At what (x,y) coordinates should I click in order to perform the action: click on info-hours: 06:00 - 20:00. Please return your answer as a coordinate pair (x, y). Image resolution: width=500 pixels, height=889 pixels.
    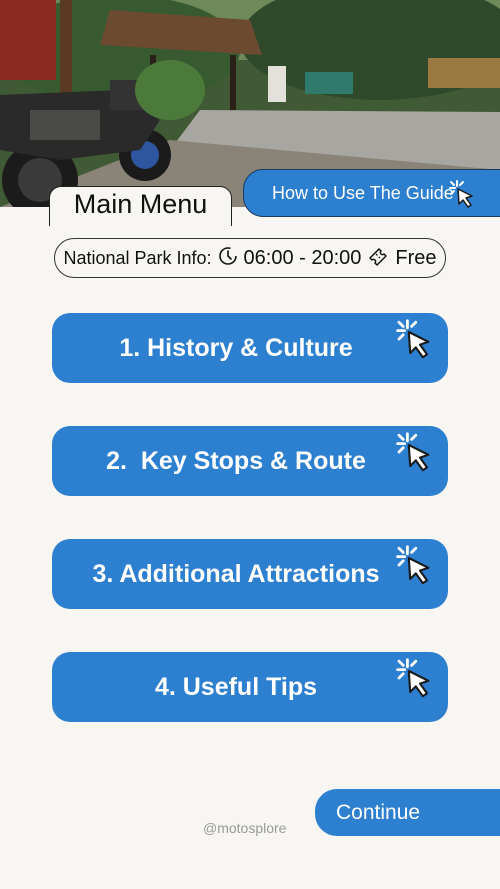
    Looking at the image, I should click on (302, 257).